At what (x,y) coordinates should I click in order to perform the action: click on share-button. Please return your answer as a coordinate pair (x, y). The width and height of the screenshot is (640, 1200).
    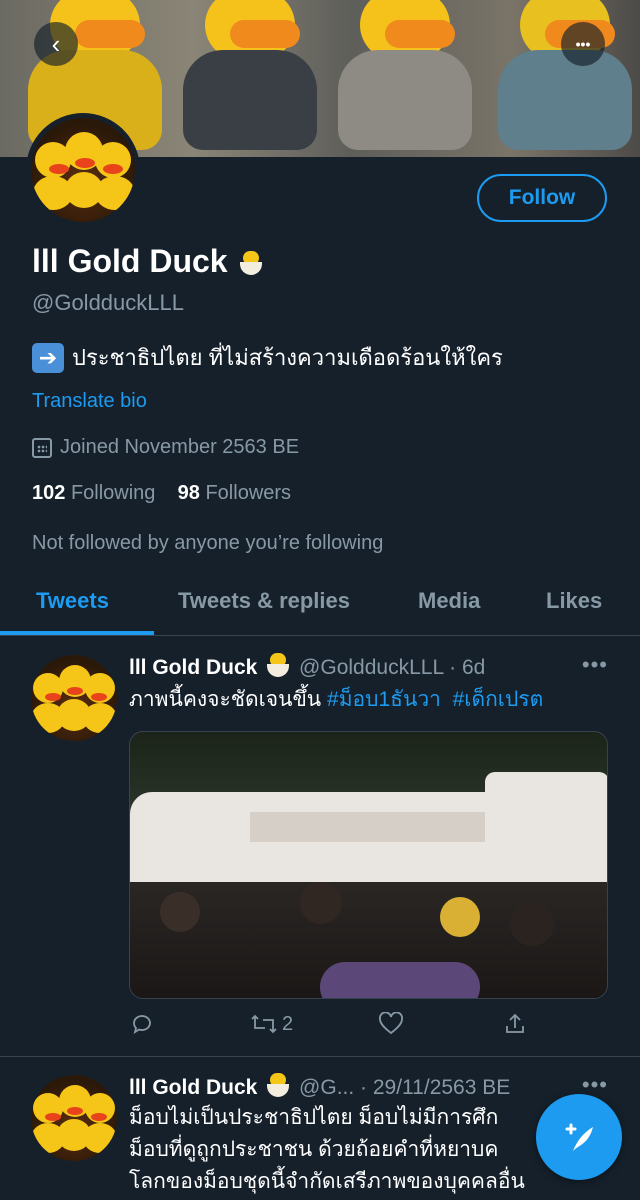
    Looking at the image, I should click on (515, 1024).